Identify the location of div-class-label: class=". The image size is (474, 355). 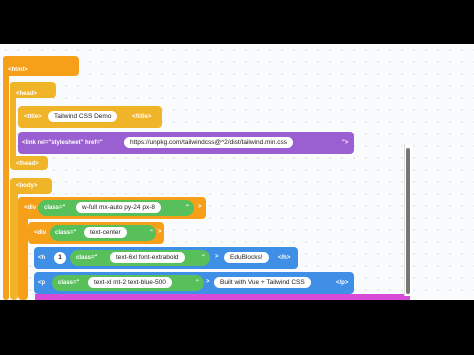
(55, 208).